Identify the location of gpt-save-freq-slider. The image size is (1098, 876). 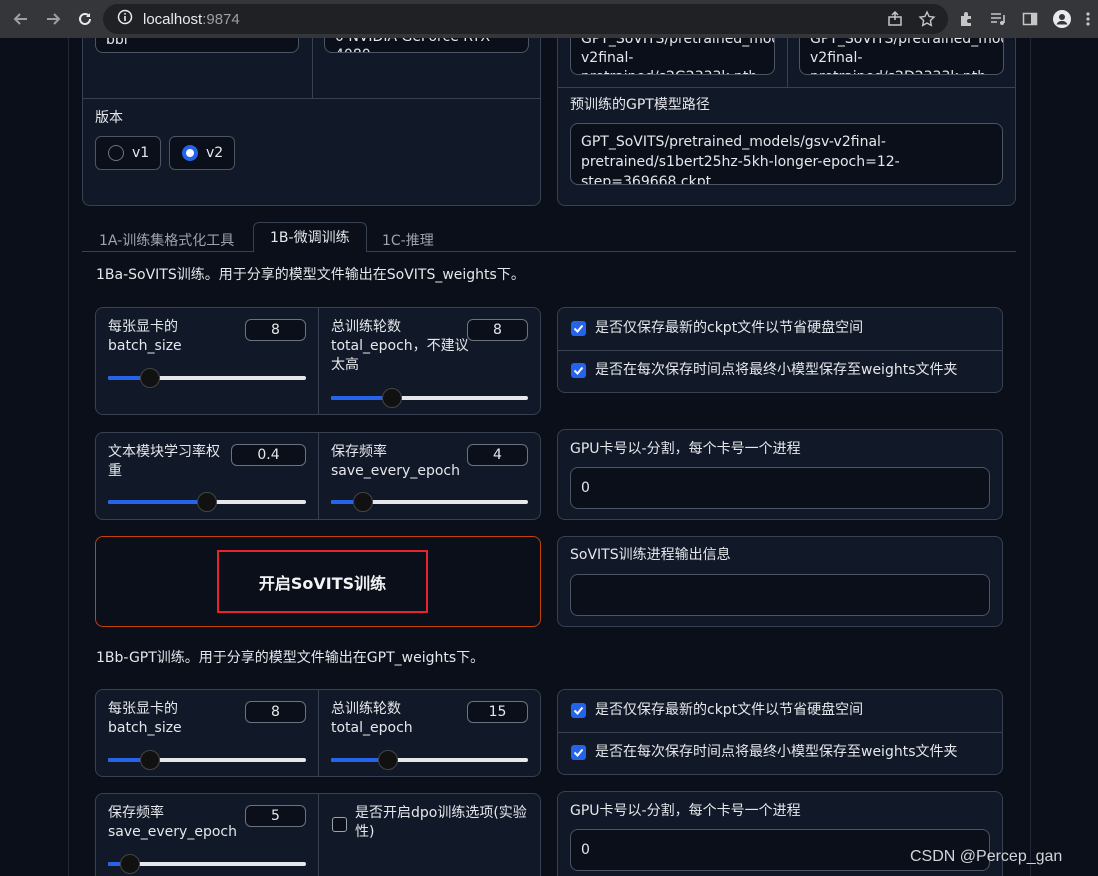
(207, 864).